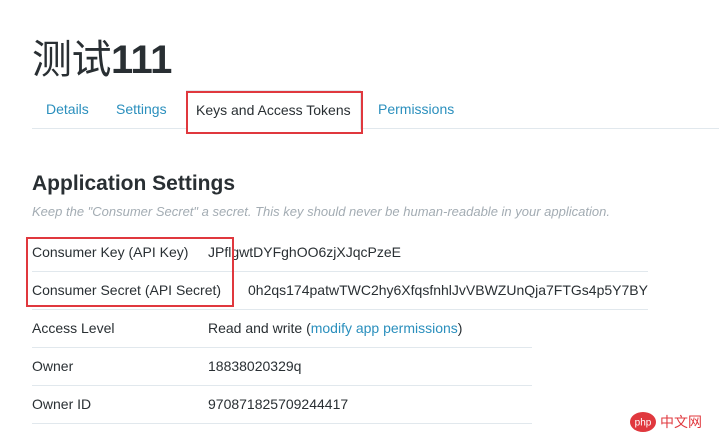 This screenshot has height=442, width=719. What do you see at coordinates (62, 404) in the screenshot?
I see `owner-id-label: Owner ID` at bounding box center [62, 404].